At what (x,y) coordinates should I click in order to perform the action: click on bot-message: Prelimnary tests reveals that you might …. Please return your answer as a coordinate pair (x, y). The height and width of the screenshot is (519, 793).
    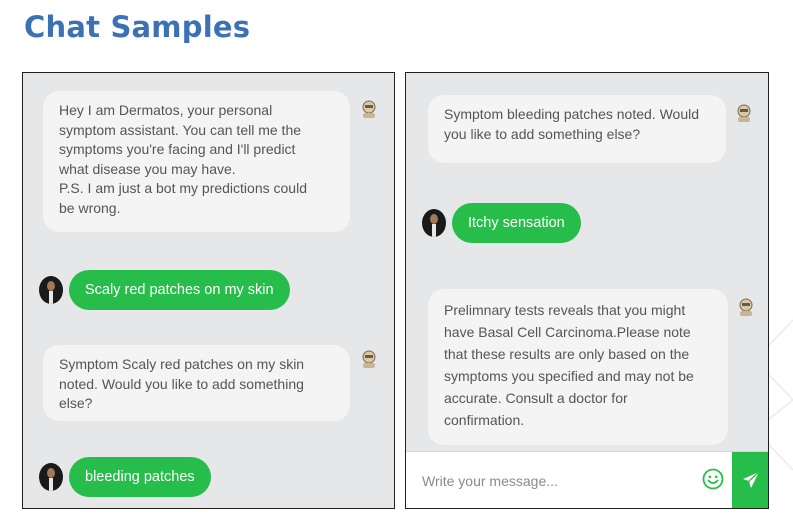
    Looking at the image, I should click on (578, 367).